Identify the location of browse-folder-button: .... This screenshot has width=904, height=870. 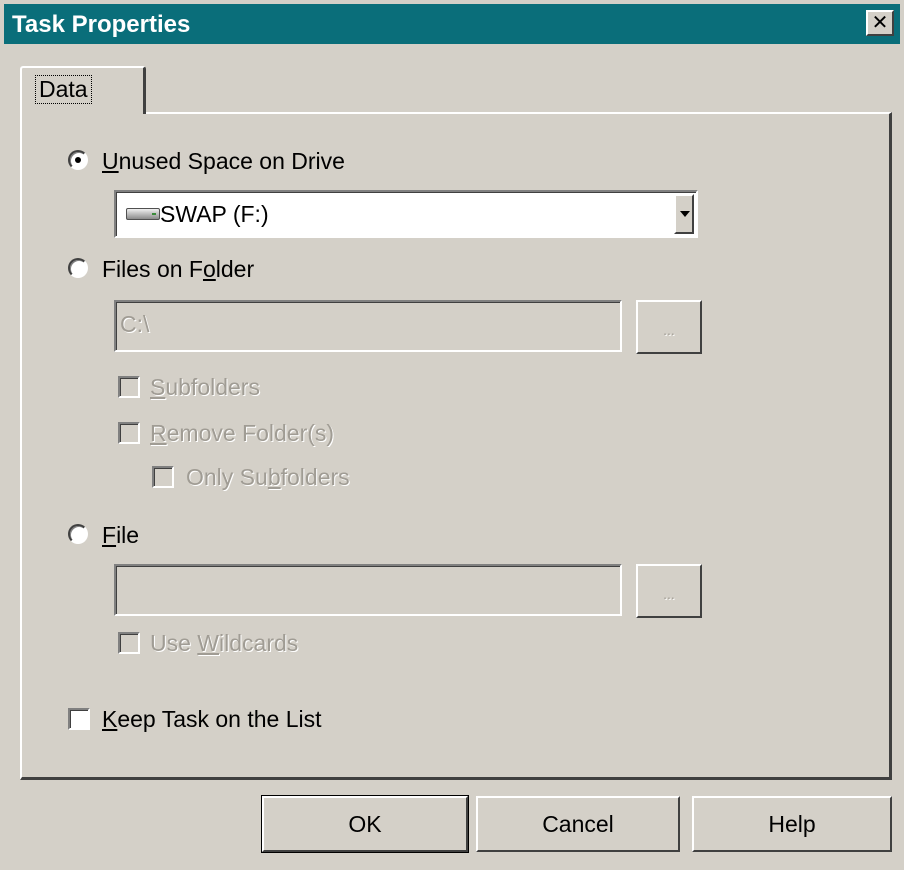
(669, 327).